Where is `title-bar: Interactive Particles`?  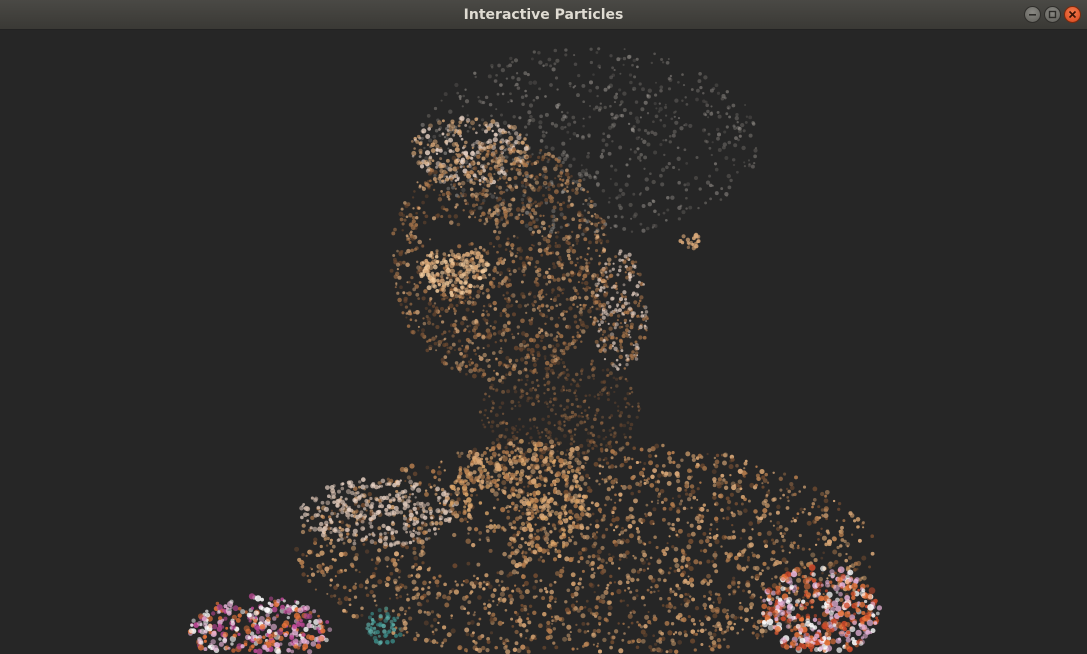 title-bar: Interactive Particles is located at coordinates (543, 15).